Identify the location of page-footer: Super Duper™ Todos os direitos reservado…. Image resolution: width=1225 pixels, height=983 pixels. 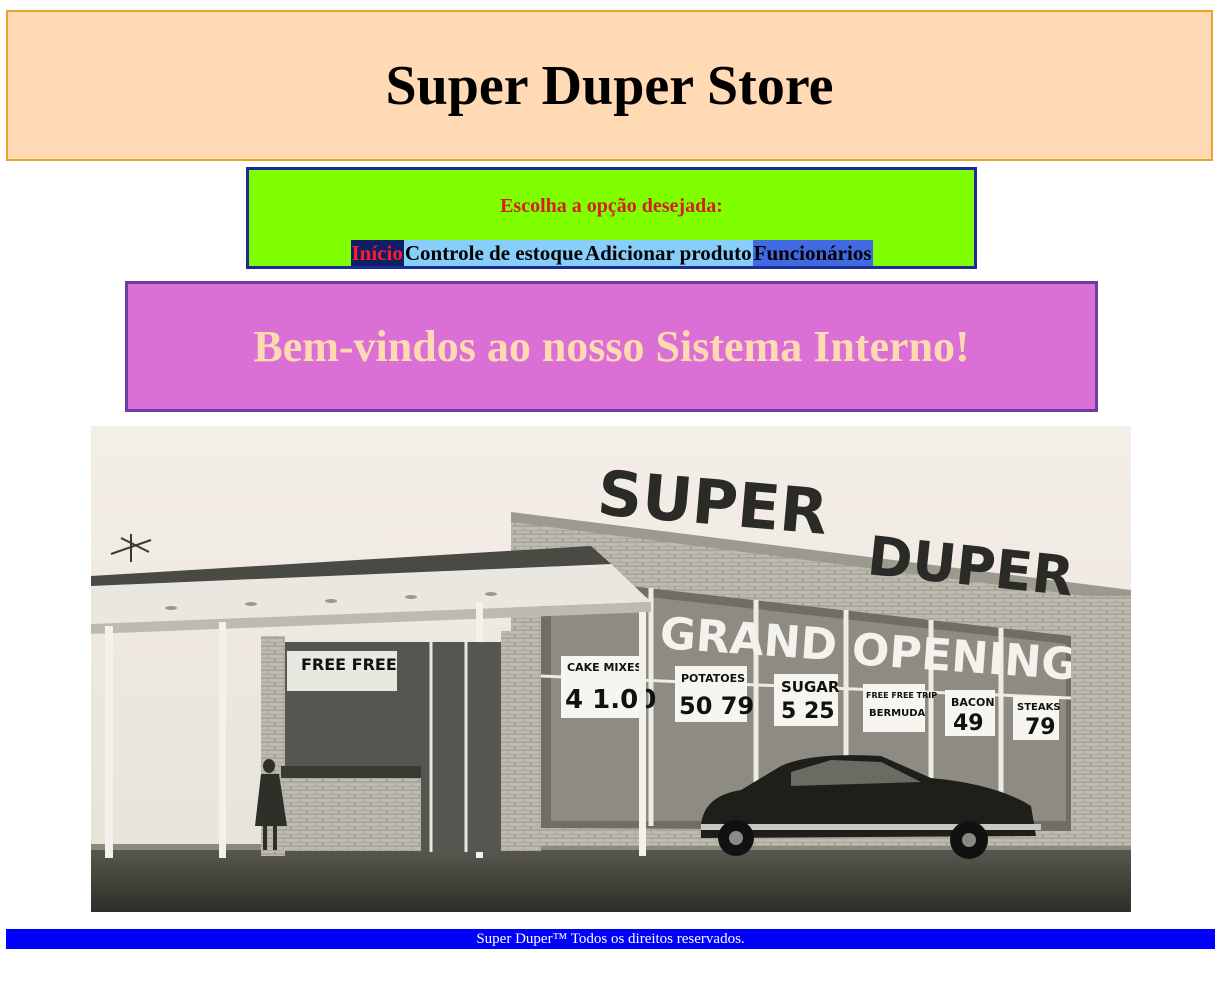
(610, 939).